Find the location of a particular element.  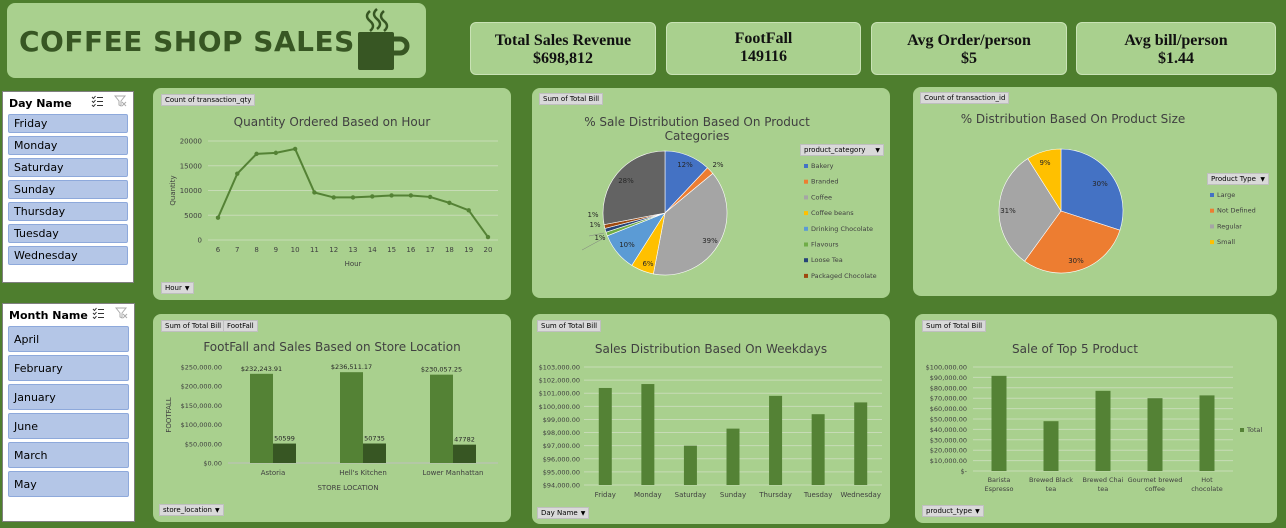

day-slicer-item: Friday is located at coordinates (68, 123).